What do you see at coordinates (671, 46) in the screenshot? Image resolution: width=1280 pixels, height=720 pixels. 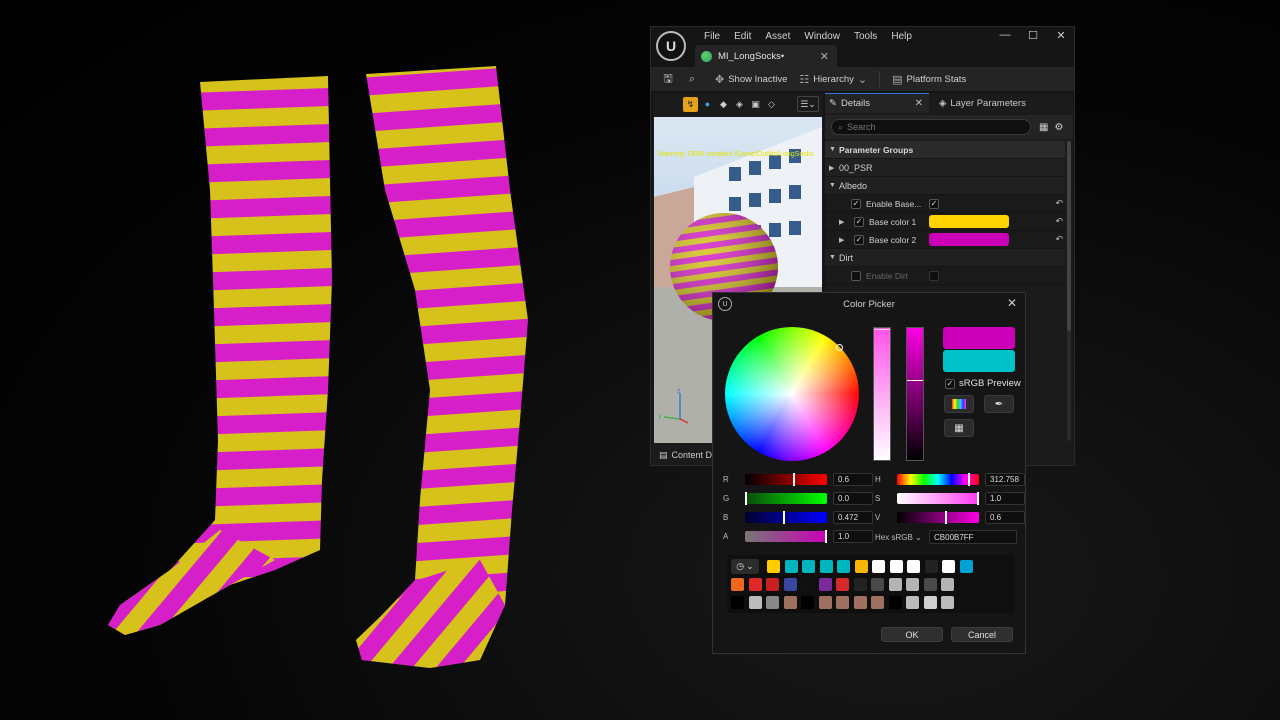 I see `unreal-logo-icon: U` at bounding box center [671, 46].